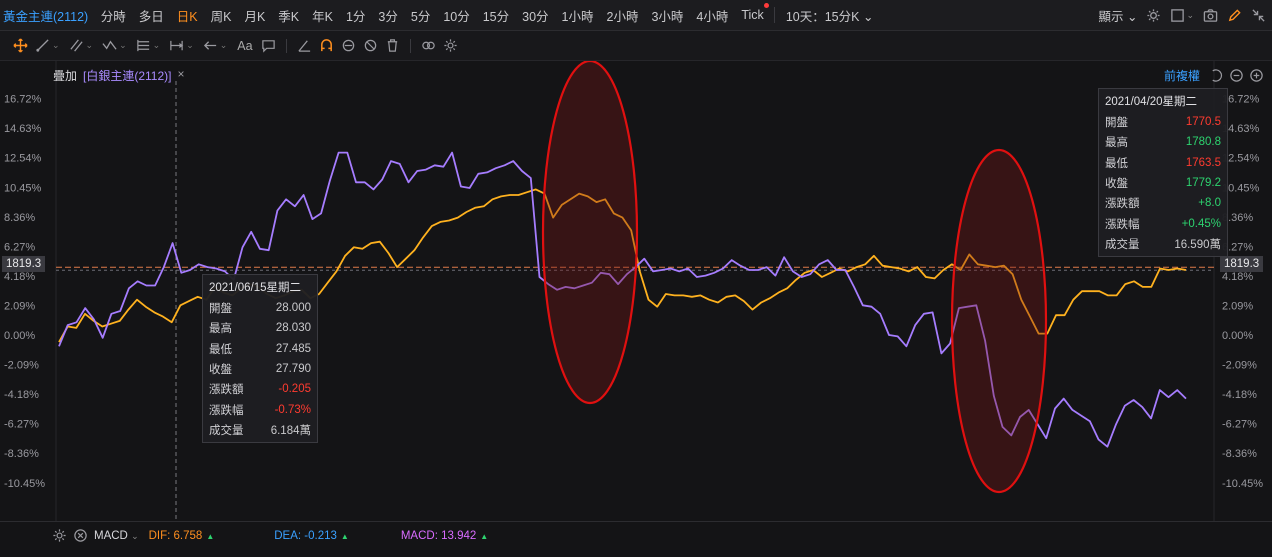  Describe the element at coordinates (116, 536) in the screenshot. I see `indicator-name: MACD ⌄` at that location.